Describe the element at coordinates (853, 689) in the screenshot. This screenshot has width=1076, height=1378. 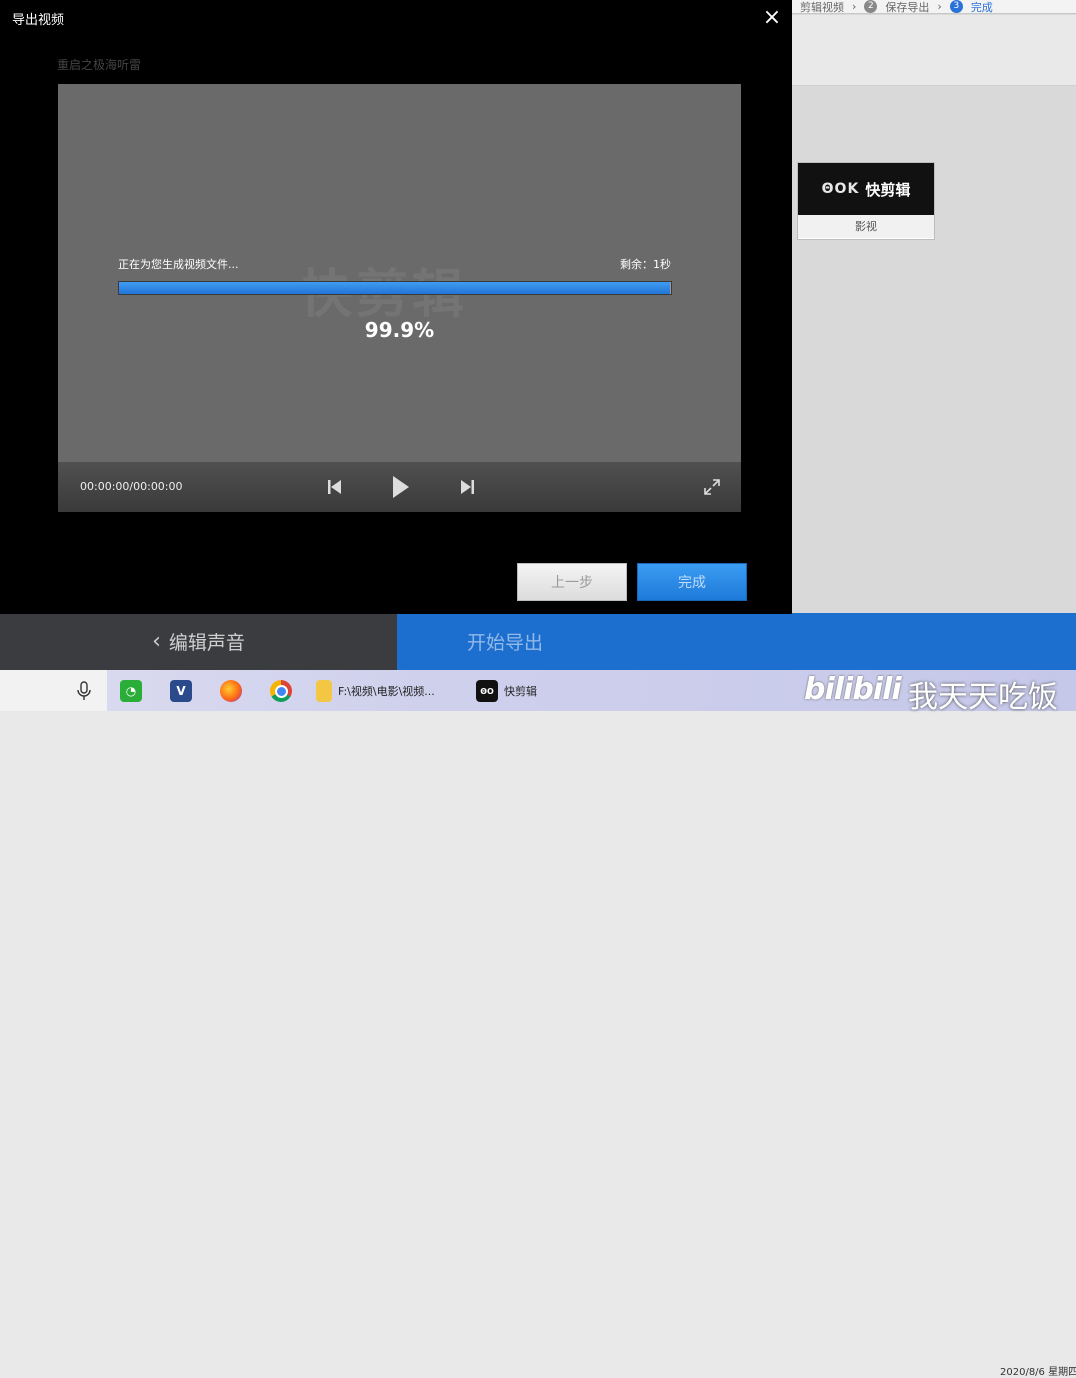
I see `bilibili-watermark: bilibili` at that location.